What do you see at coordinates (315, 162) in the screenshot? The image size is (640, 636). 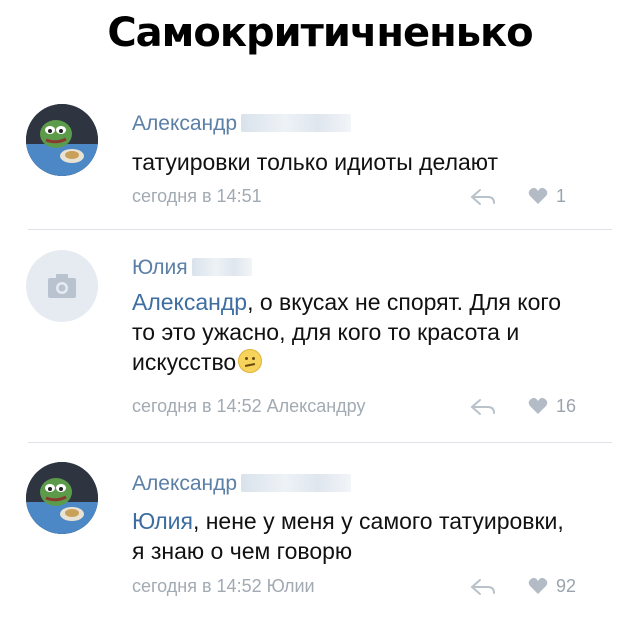 I see `comment-body: татуировки только идиоты делают` at bounding box center [315, 162].